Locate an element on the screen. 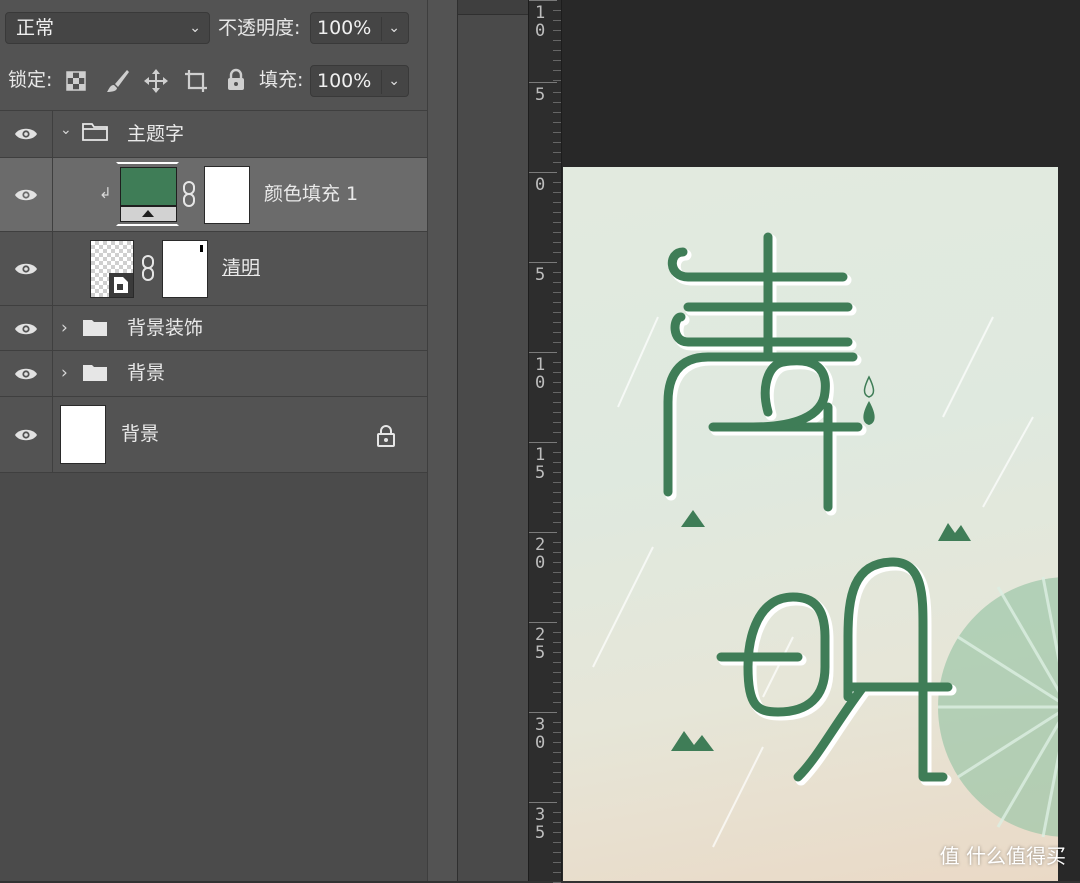  lock-transparent-pixels-icon is located at coordinates (76, 81).